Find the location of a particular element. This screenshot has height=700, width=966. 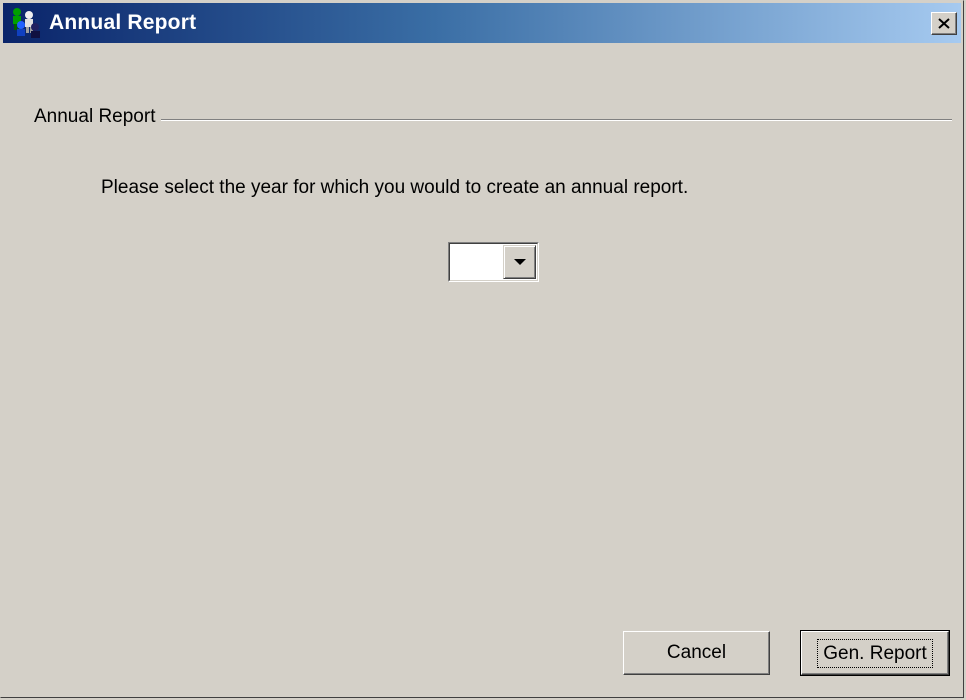

title-bar: Annual Report is located at coordinates (482, 23).